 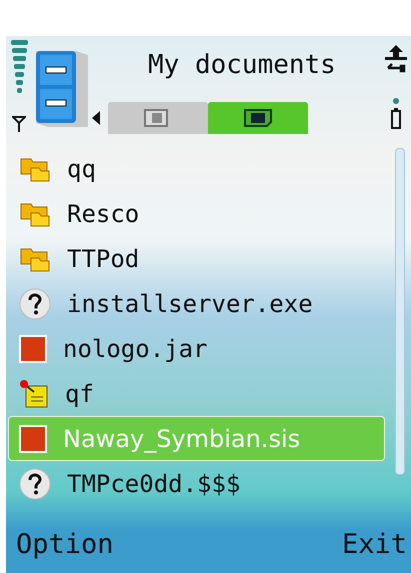 What do you see at coordinates (196, 168) in the screenshot?
I see `file-list-item: qq` at bounding box center [196, 168].